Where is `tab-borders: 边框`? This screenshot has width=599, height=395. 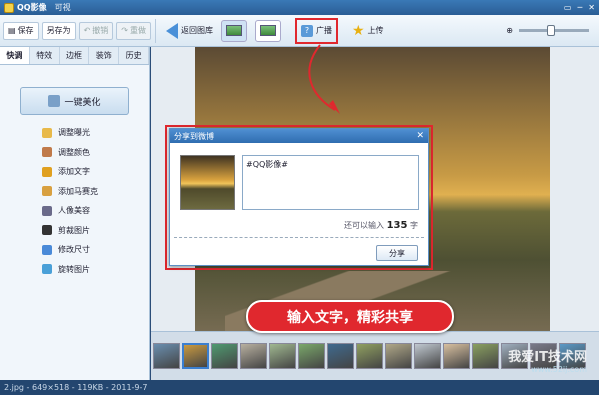
tab-borders: 边框 is located at coordinates (75, 55).